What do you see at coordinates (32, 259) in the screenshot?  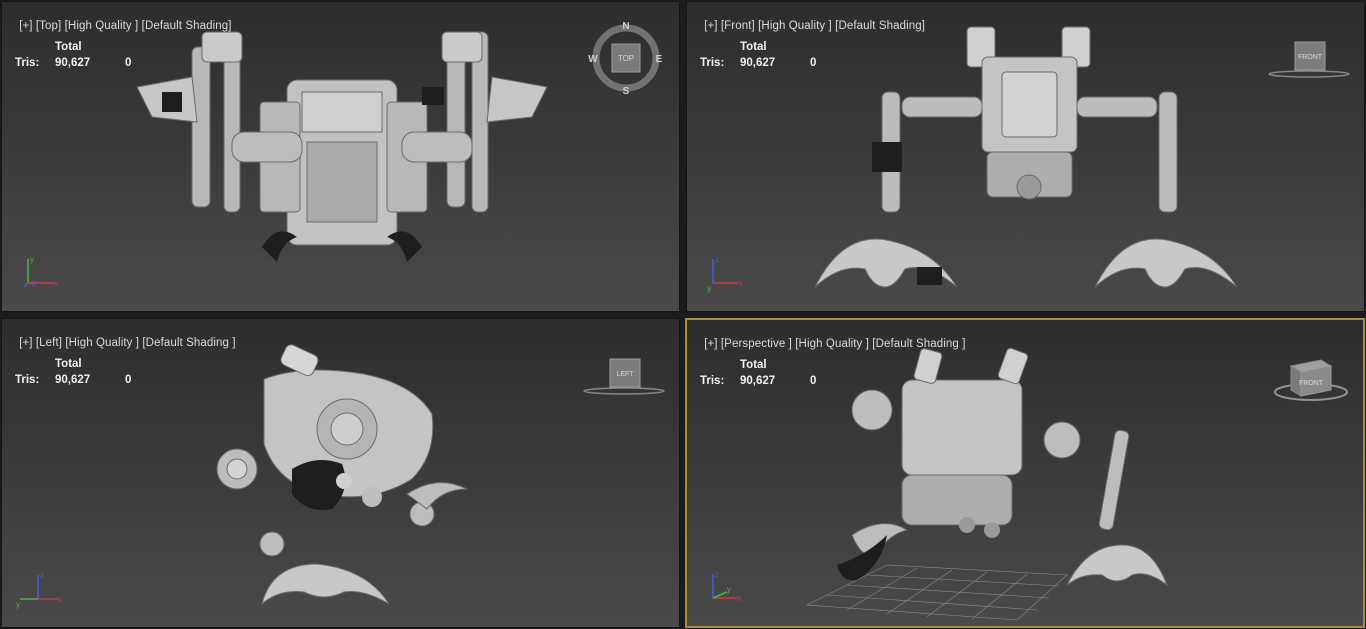 I see `axis-up-label: y` at bounding box center [32, 259].